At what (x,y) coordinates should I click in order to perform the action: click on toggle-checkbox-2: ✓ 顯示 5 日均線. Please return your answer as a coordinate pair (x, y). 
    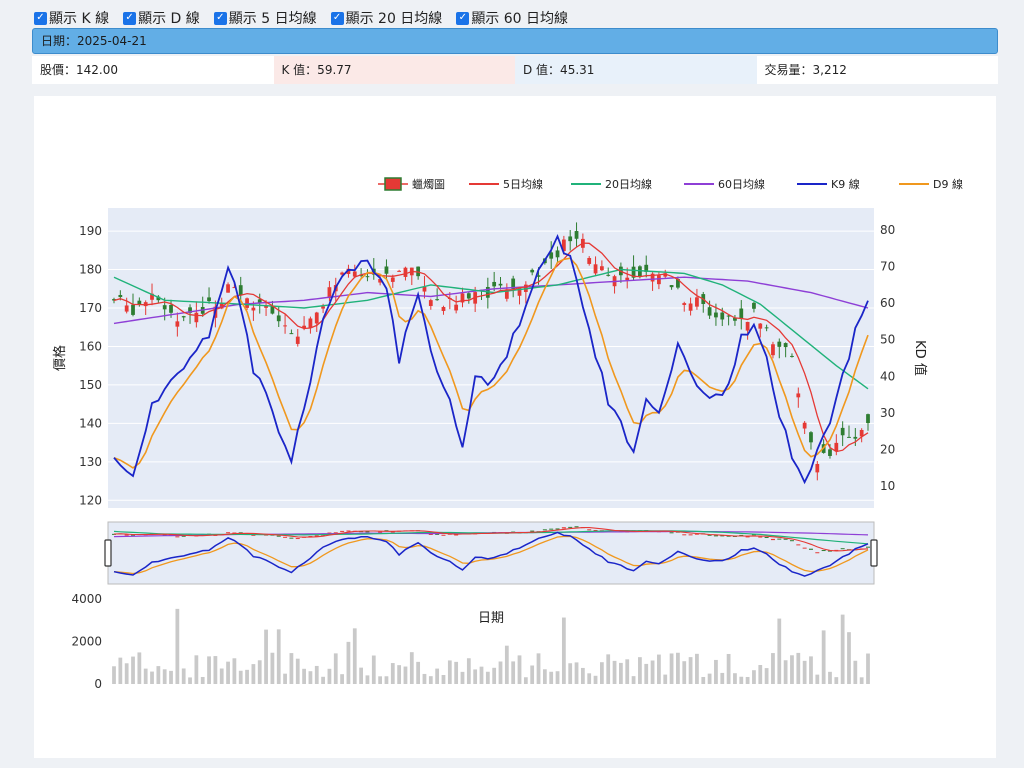
    Looking at the image, I should click on (265, 18).